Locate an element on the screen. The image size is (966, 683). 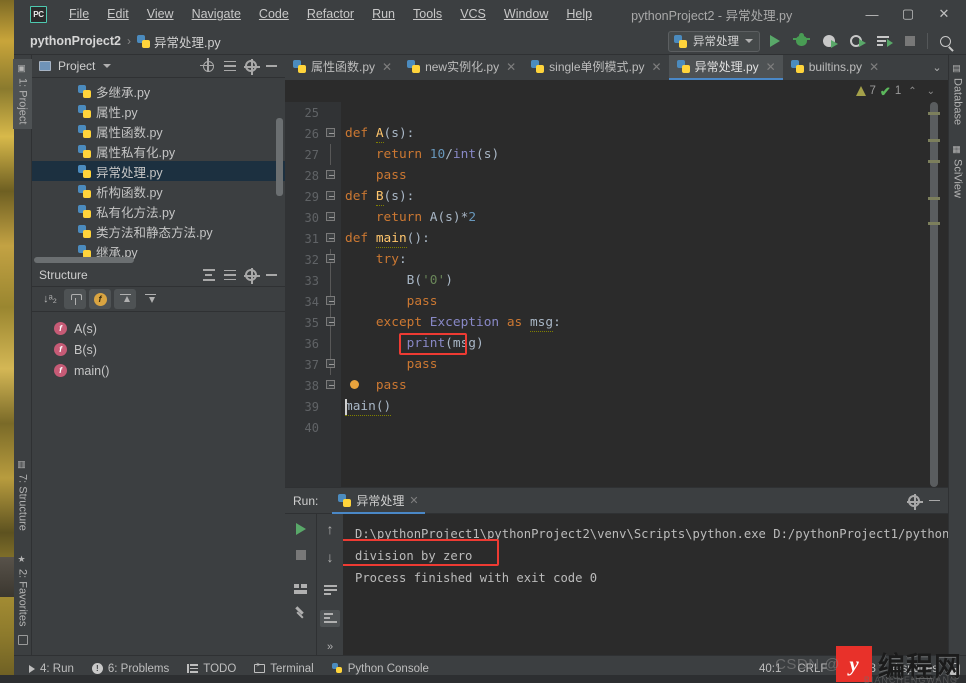
scroll-to-end-button is located at coordinates (330, 618).